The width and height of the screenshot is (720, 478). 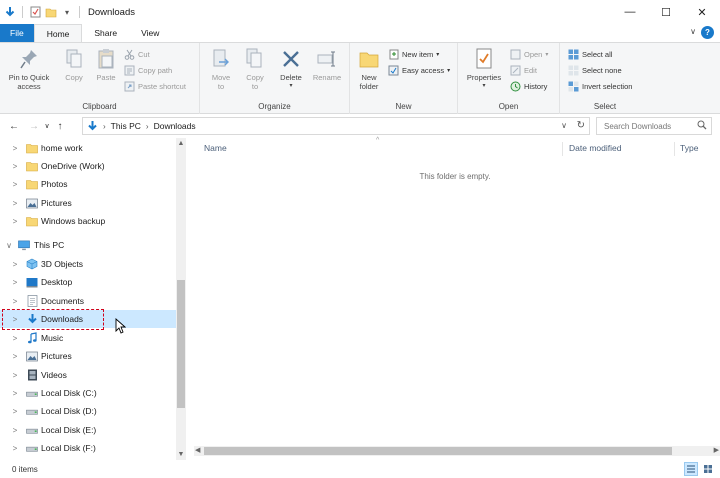 I want to click on forward-arrow-icon: →, so click(x=34, y=126).